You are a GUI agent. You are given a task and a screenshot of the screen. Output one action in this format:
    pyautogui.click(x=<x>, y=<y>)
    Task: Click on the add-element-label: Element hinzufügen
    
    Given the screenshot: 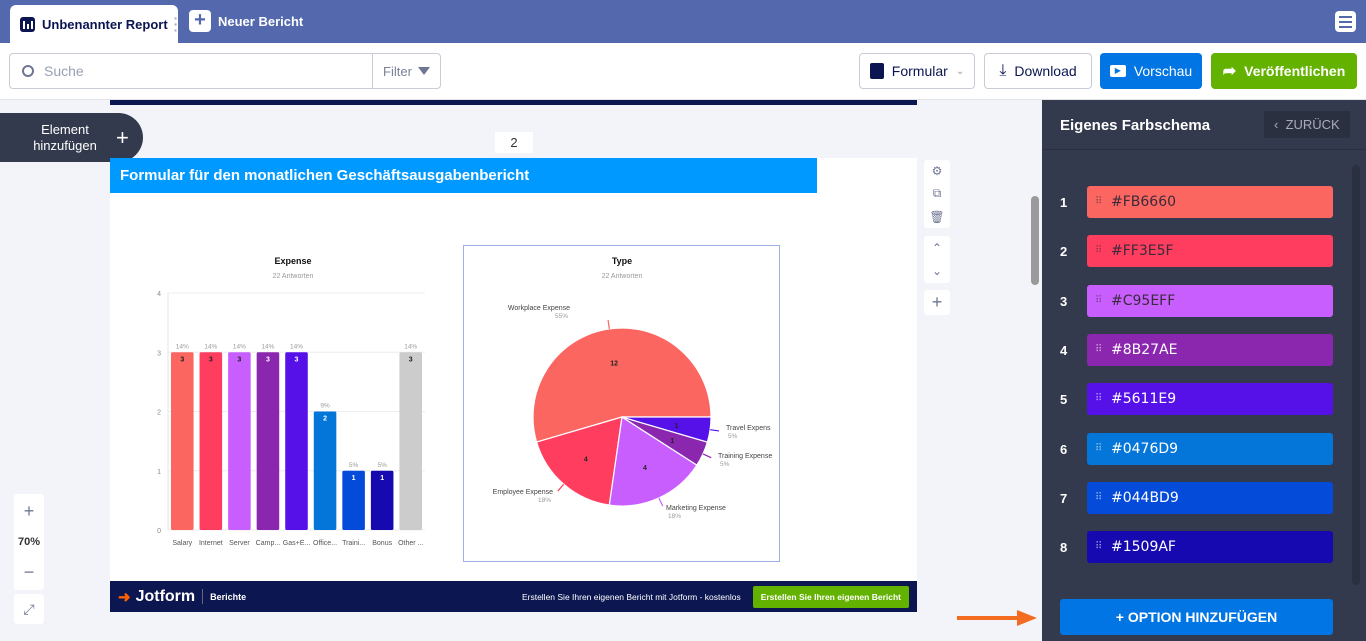 What is the action you would take?
    pyautogui.click(x=65, y=137)
    